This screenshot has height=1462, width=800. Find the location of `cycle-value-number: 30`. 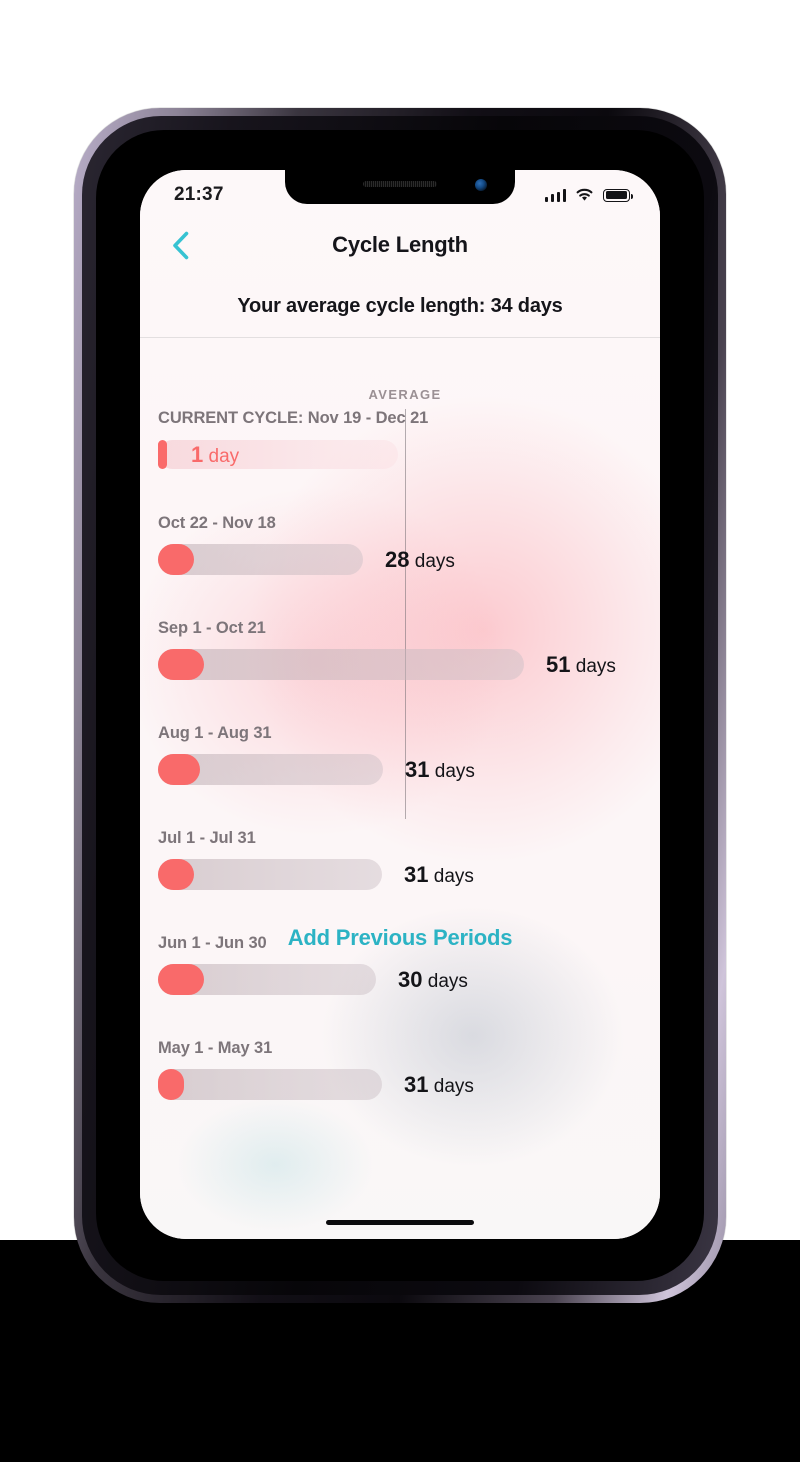

cycle-value-number: 30 is located at coordinates (410, 979).